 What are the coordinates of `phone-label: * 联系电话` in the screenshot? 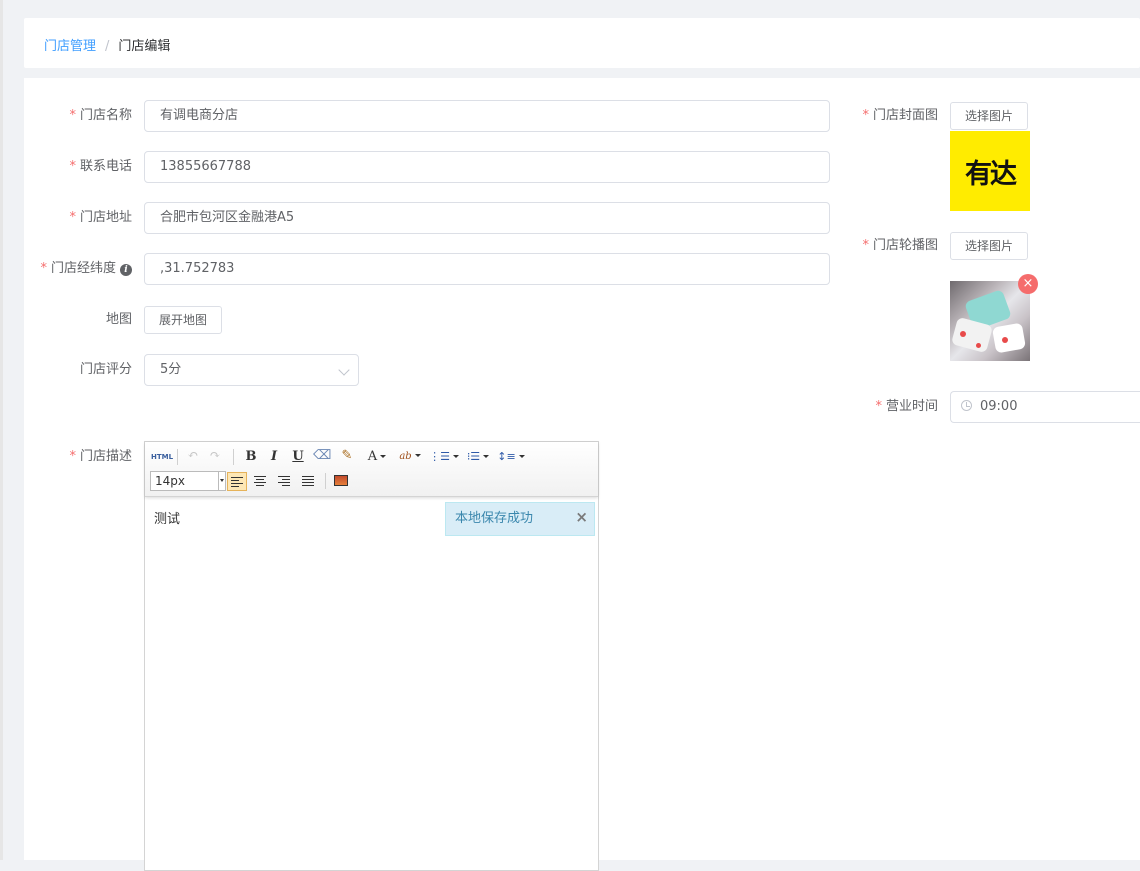 It's located at (78, 167).